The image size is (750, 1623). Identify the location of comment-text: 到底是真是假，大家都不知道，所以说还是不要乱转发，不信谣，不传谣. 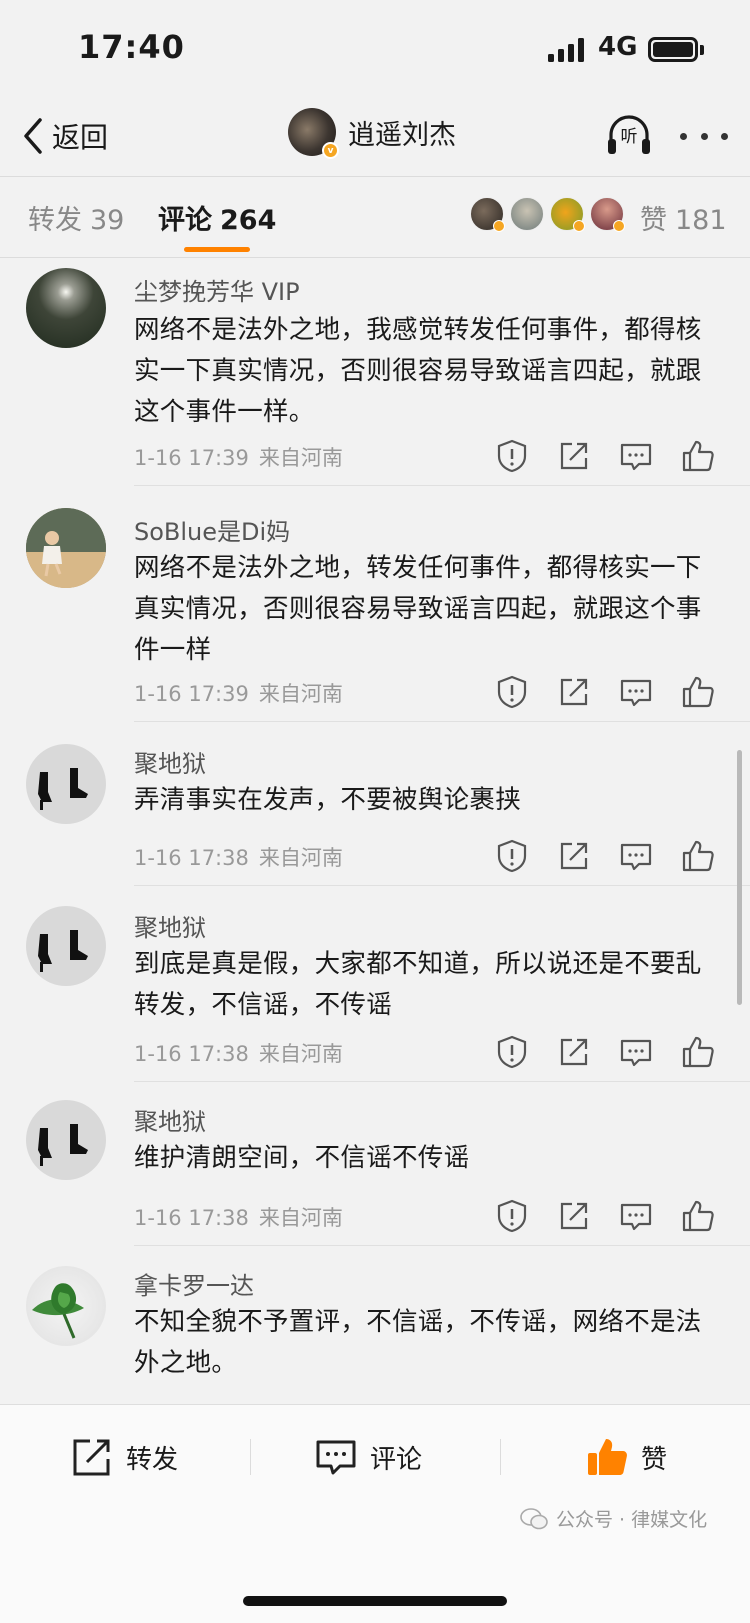
(418, 984).